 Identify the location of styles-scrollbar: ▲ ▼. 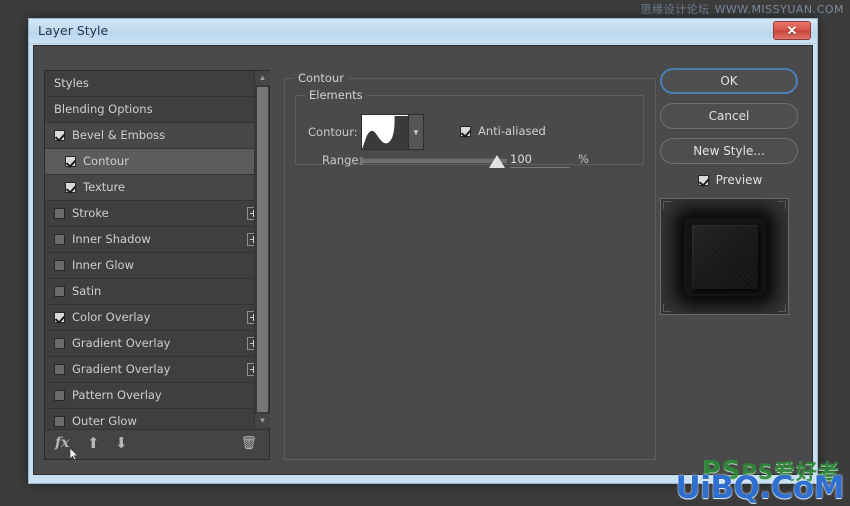
(262, 249).